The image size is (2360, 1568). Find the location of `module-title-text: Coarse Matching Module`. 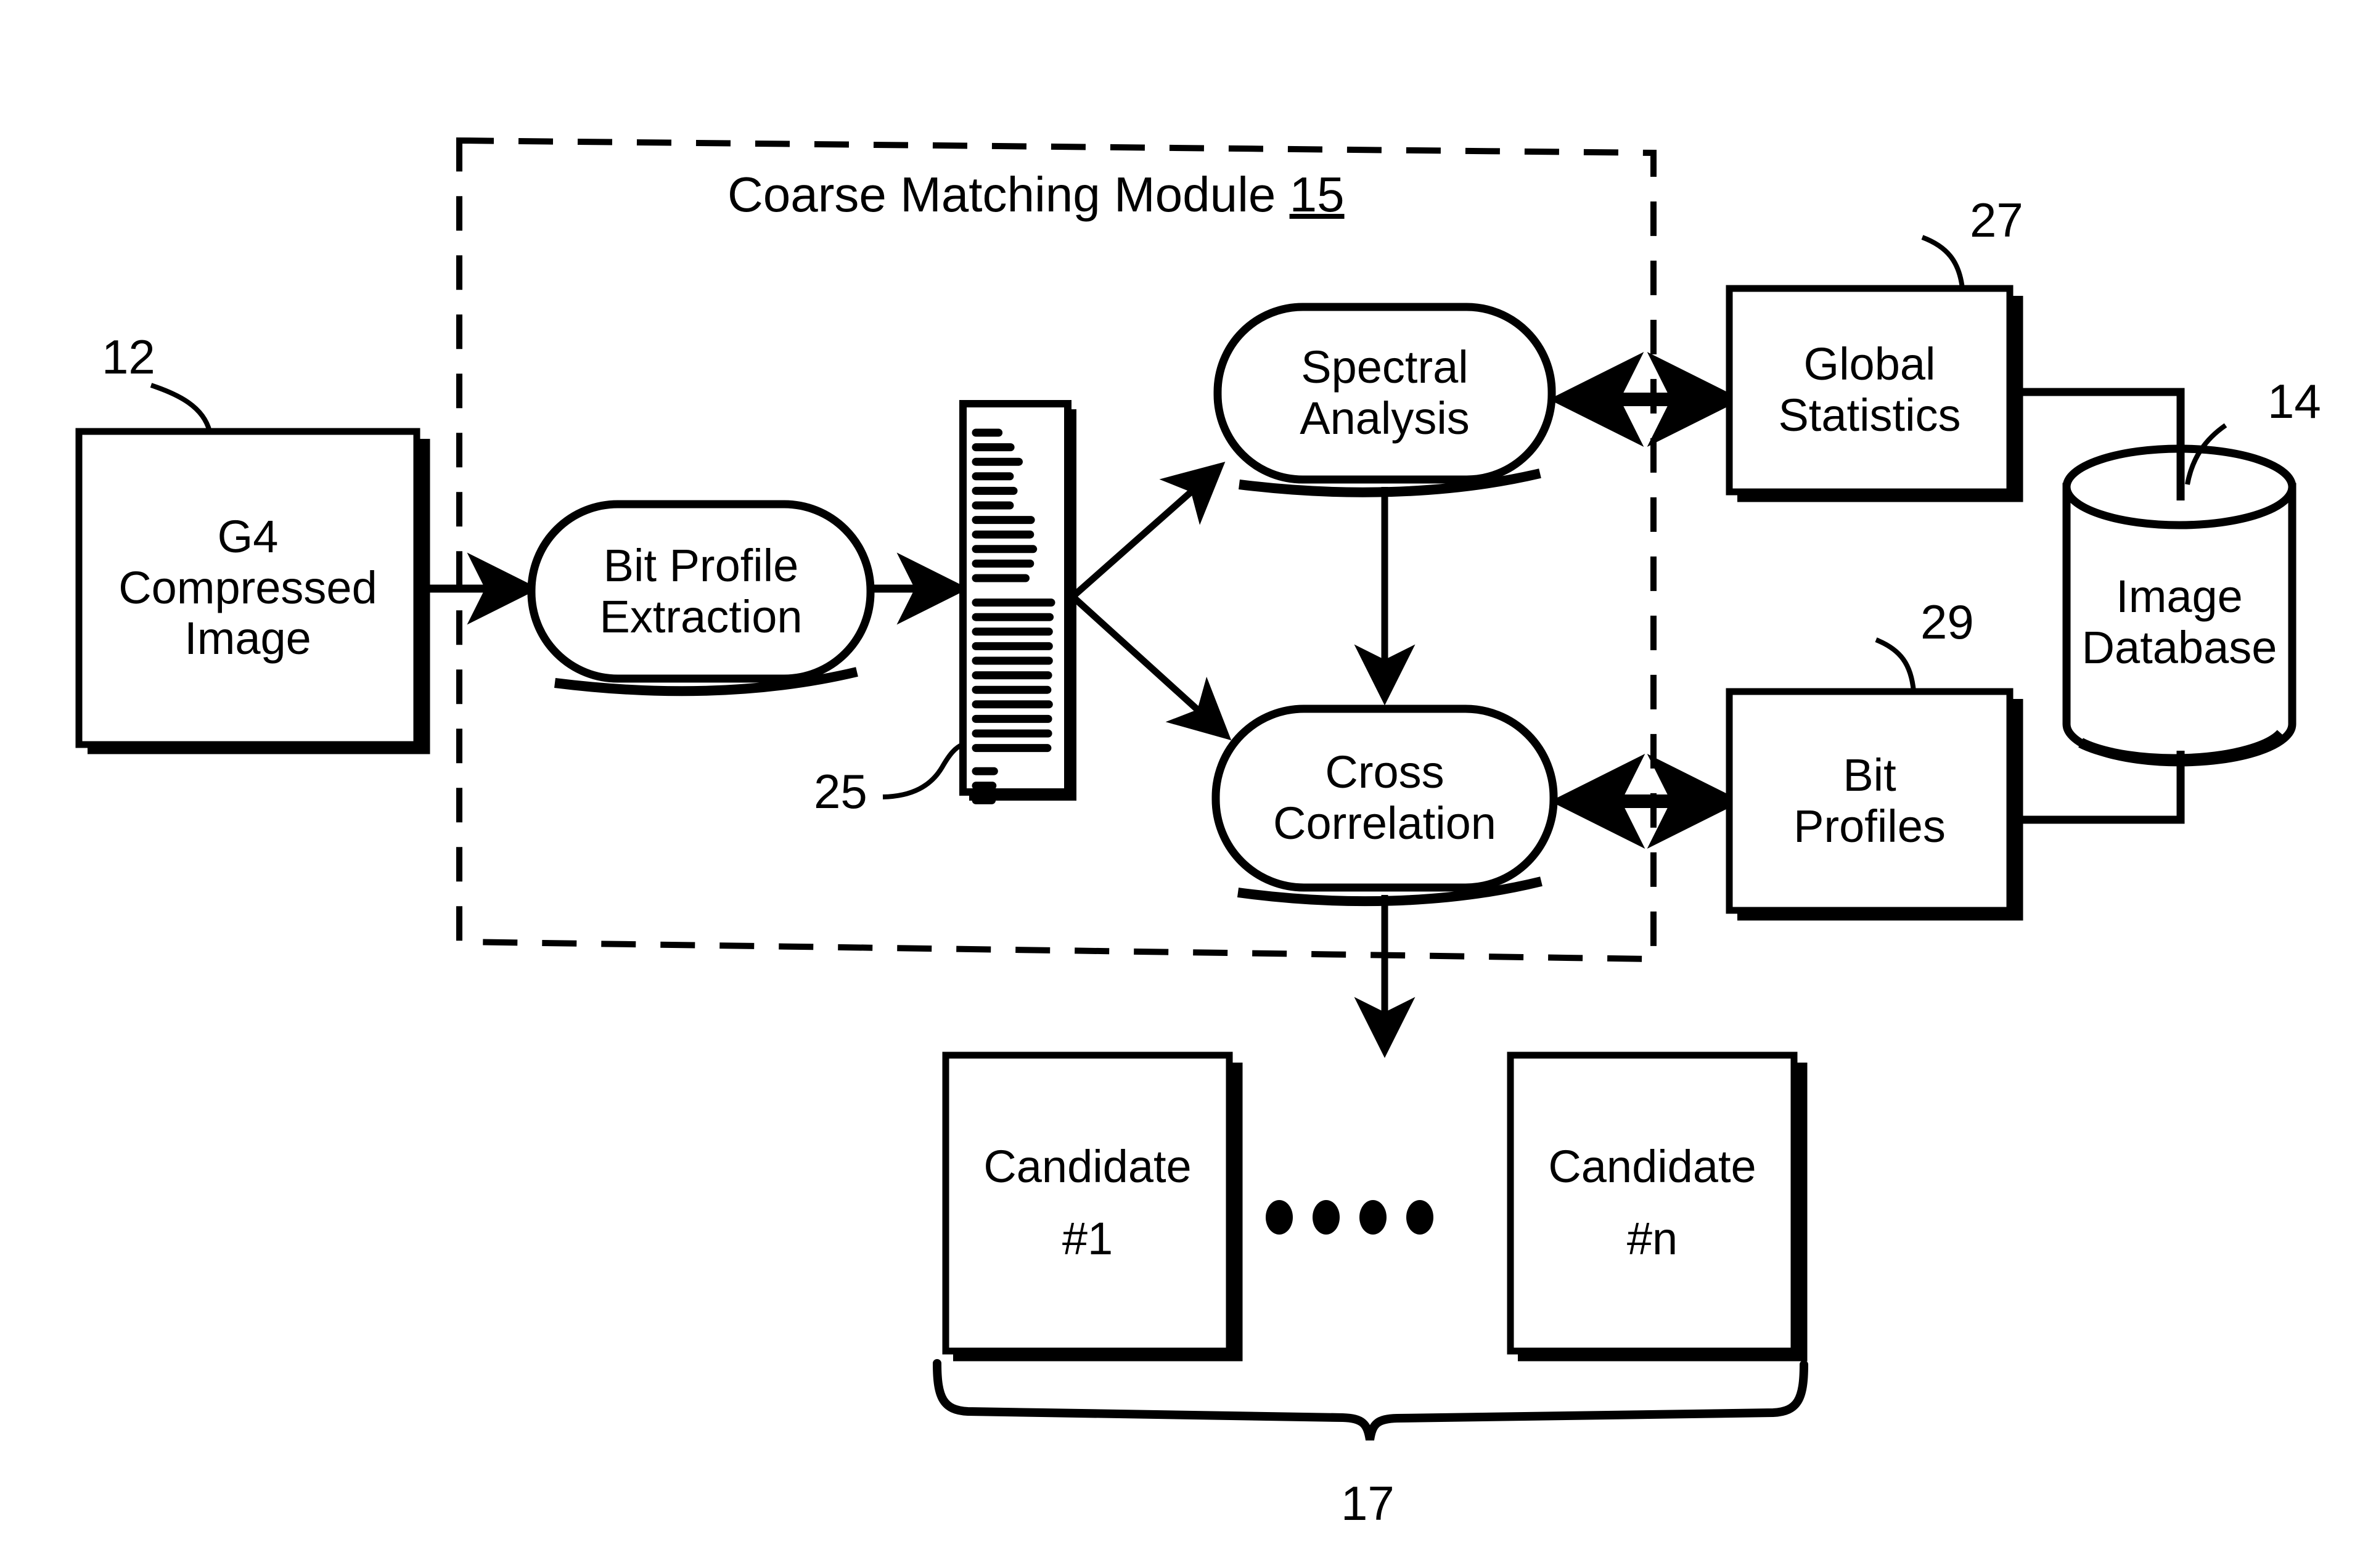

module-title-text: Coarse Matching Module is located at coordinates (1002, 194).